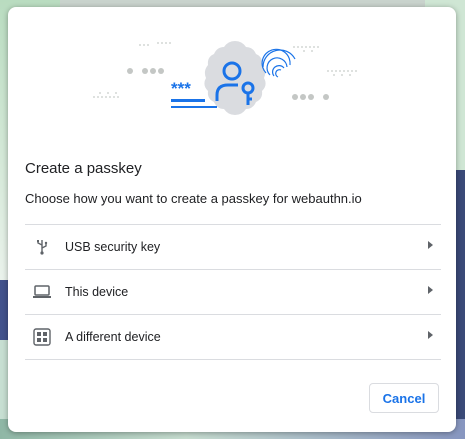 This screenshot has width=465, height=439. What do you see at coordinates (113, 337) in the screenshot?
I see `option-label: A different device` at bounding box center [113, 337].